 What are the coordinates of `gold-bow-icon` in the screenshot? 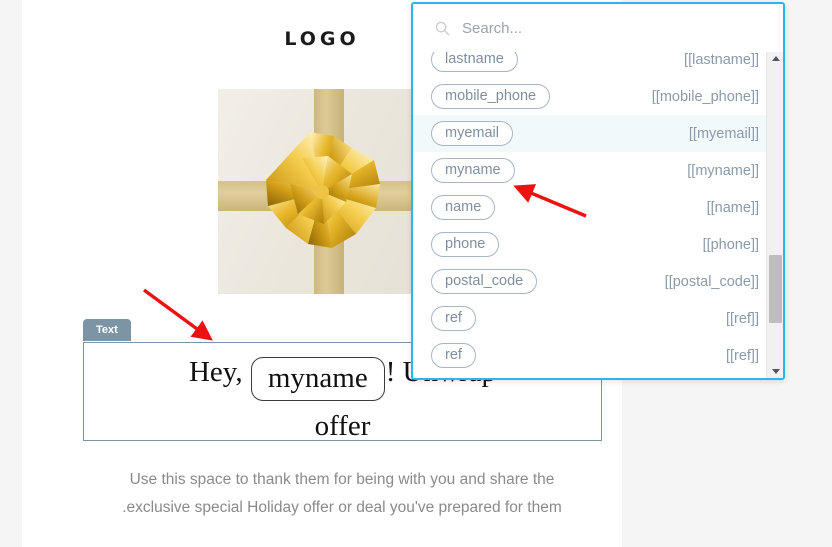 It's located at (323, 189).